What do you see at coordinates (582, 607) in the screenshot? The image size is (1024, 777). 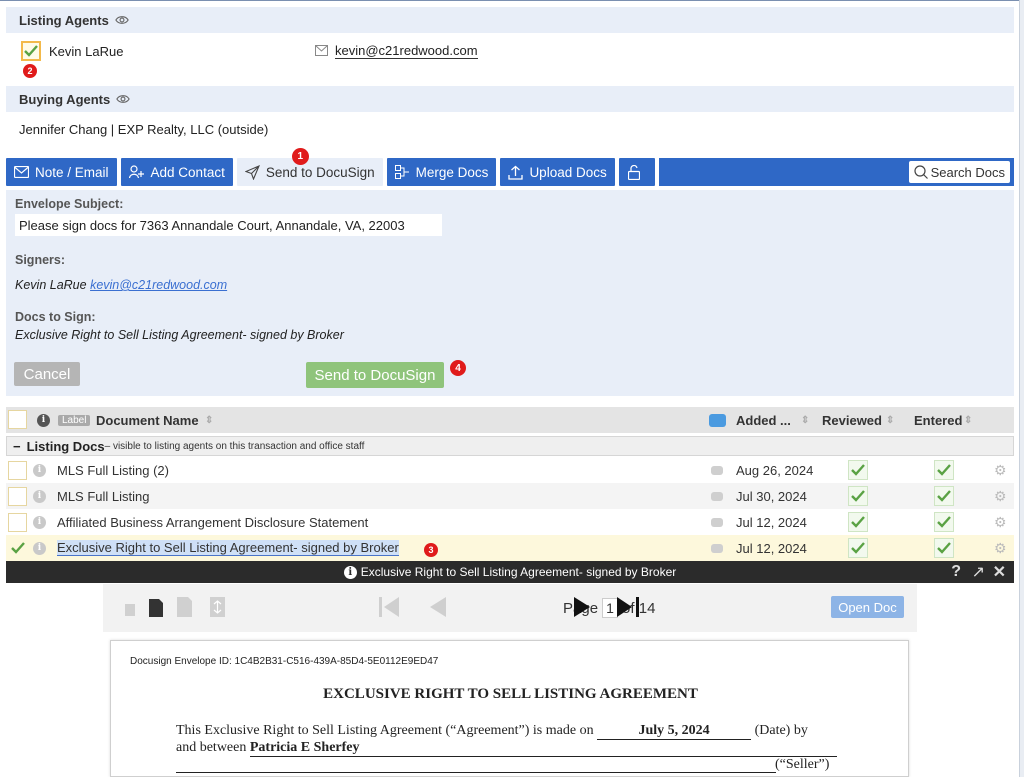 I see `next-page-icon` at bounding box center [582, 607].